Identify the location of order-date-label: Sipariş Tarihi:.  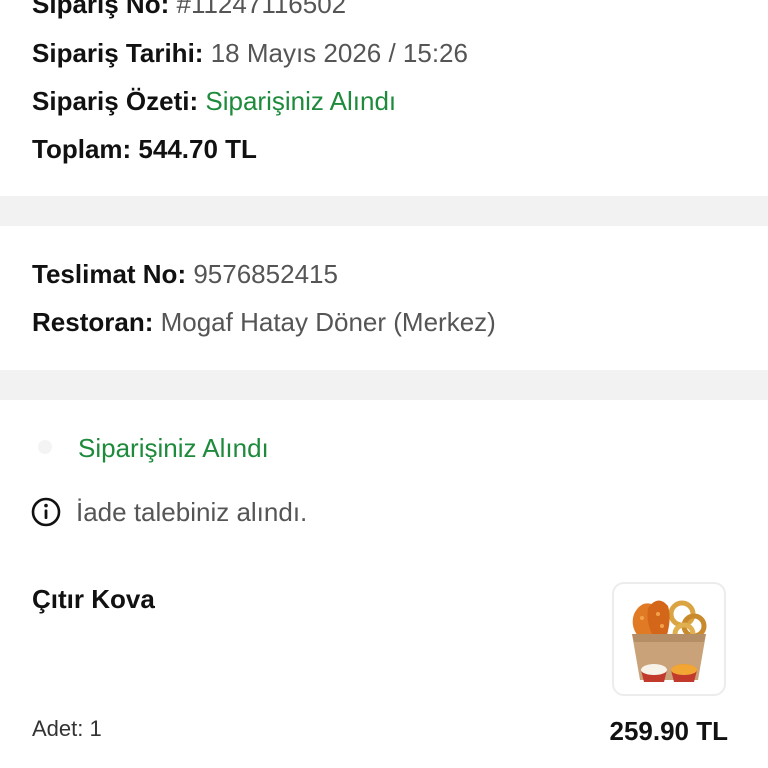
(118, 53).